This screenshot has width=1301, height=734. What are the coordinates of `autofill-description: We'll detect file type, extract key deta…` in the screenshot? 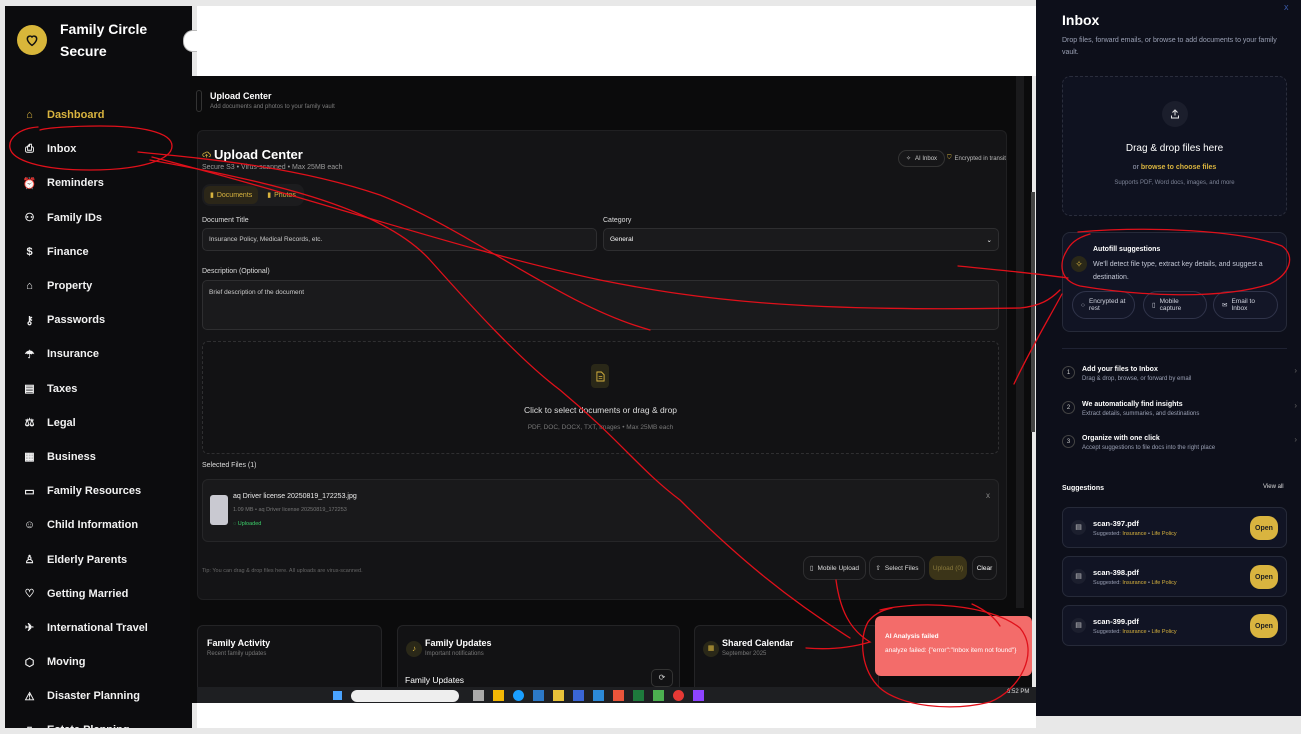 It's located at (1178, 271).